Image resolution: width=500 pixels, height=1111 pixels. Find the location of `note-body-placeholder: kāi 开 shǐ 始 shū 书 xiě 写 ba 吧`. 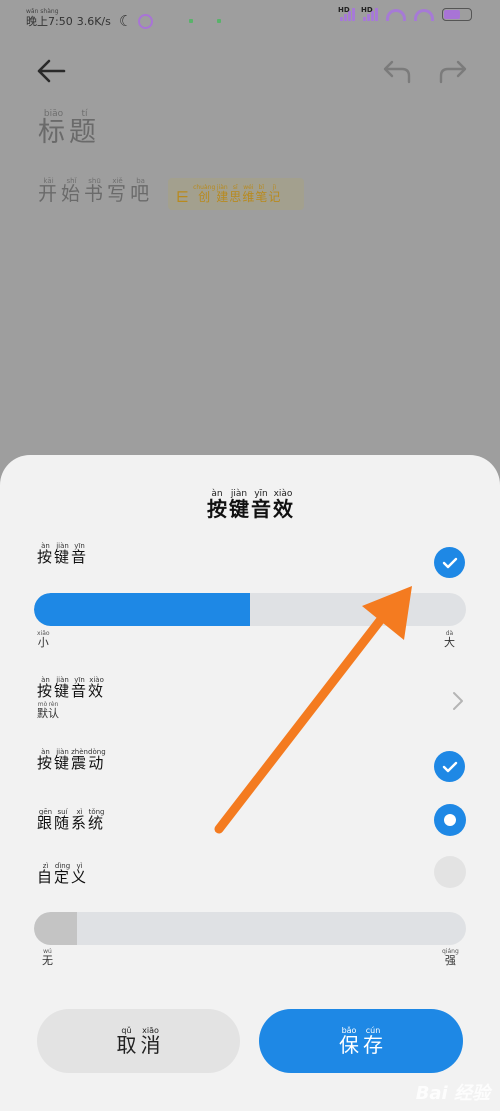

note-body-placeholder: kāi 开 shǐ 始 shū 书 xiě 写 ba 吧 is located at coordinates (94, 191).